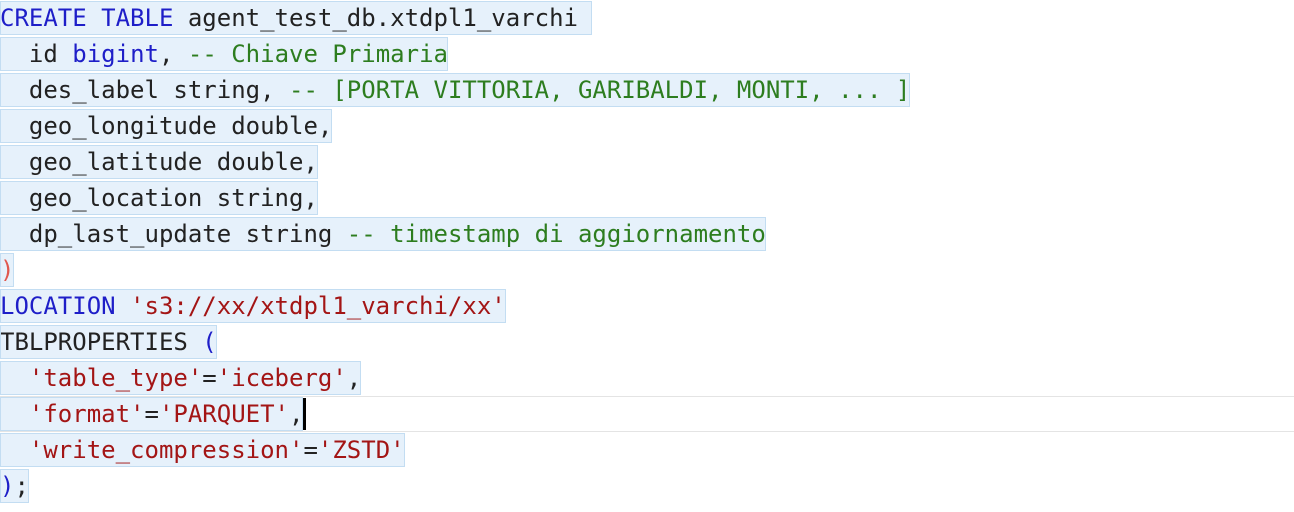 The image size is (1294, 512). I want to click on table-name: agent_test_db.xtdpl1_varchi, so click(375, 18).